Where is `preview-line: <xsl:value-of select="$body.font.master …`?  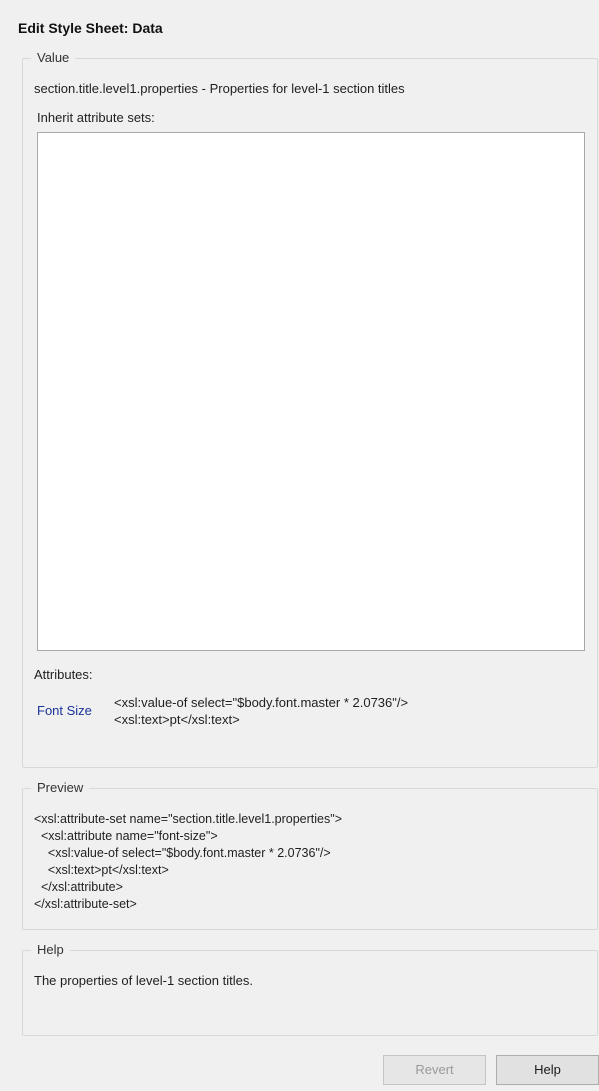 preview-line: <xsl:value-of select="$body.font.master … is located at coordinates (182, 853).